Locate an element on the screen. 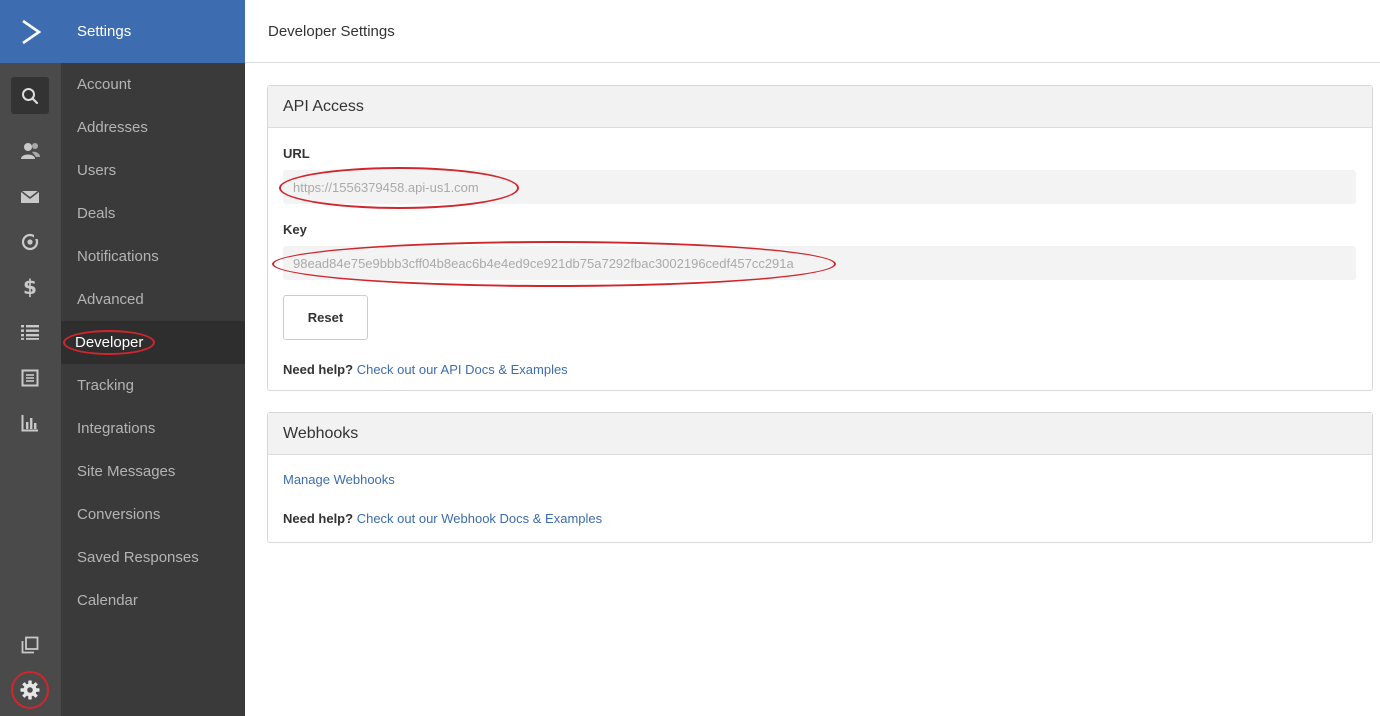 The width and height of the screenshot is (1380, 716). menu-item-developer: Developer is located at coordinates (153, 342).